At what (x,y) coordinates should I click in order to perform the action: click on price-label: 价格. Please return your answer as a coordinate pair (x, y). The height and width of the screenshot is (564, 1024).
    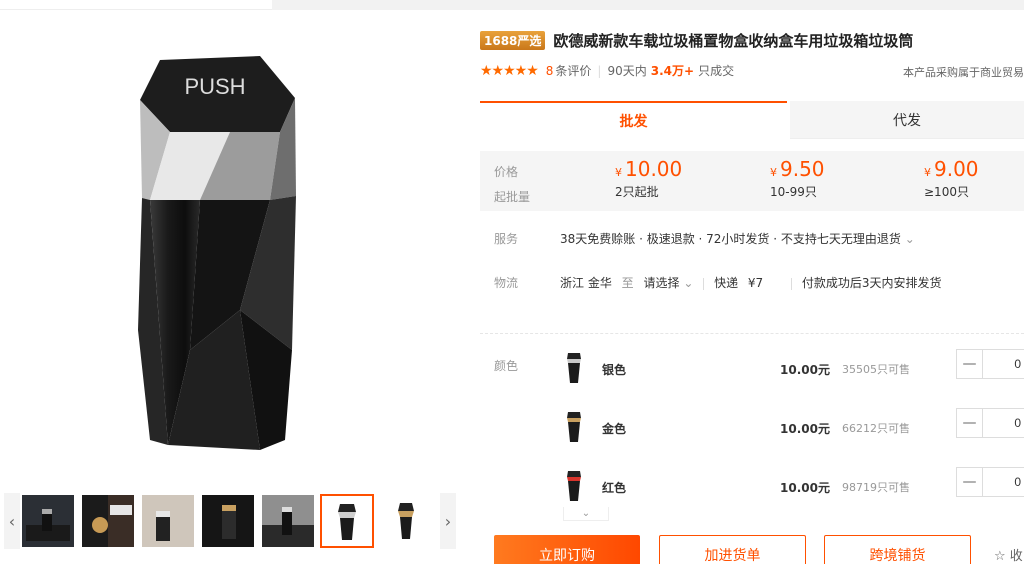
    Looking at the image, I should click on (506, 172).